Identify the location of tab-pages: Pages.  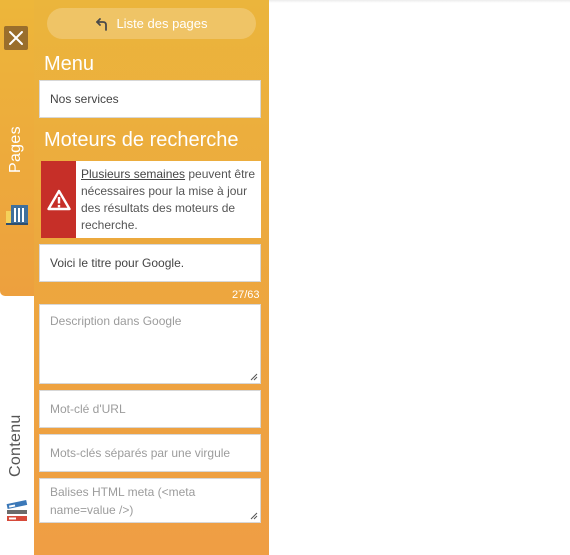
(17, 148).